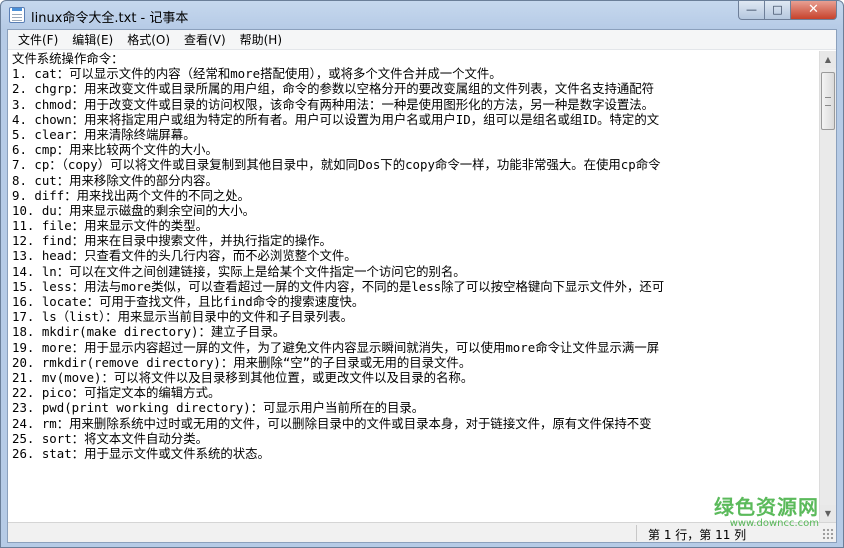  Describe the element at coordinates (422, 532) in the screenshot. I see `status-bar: 第 1 行，第 11 列` at that location.